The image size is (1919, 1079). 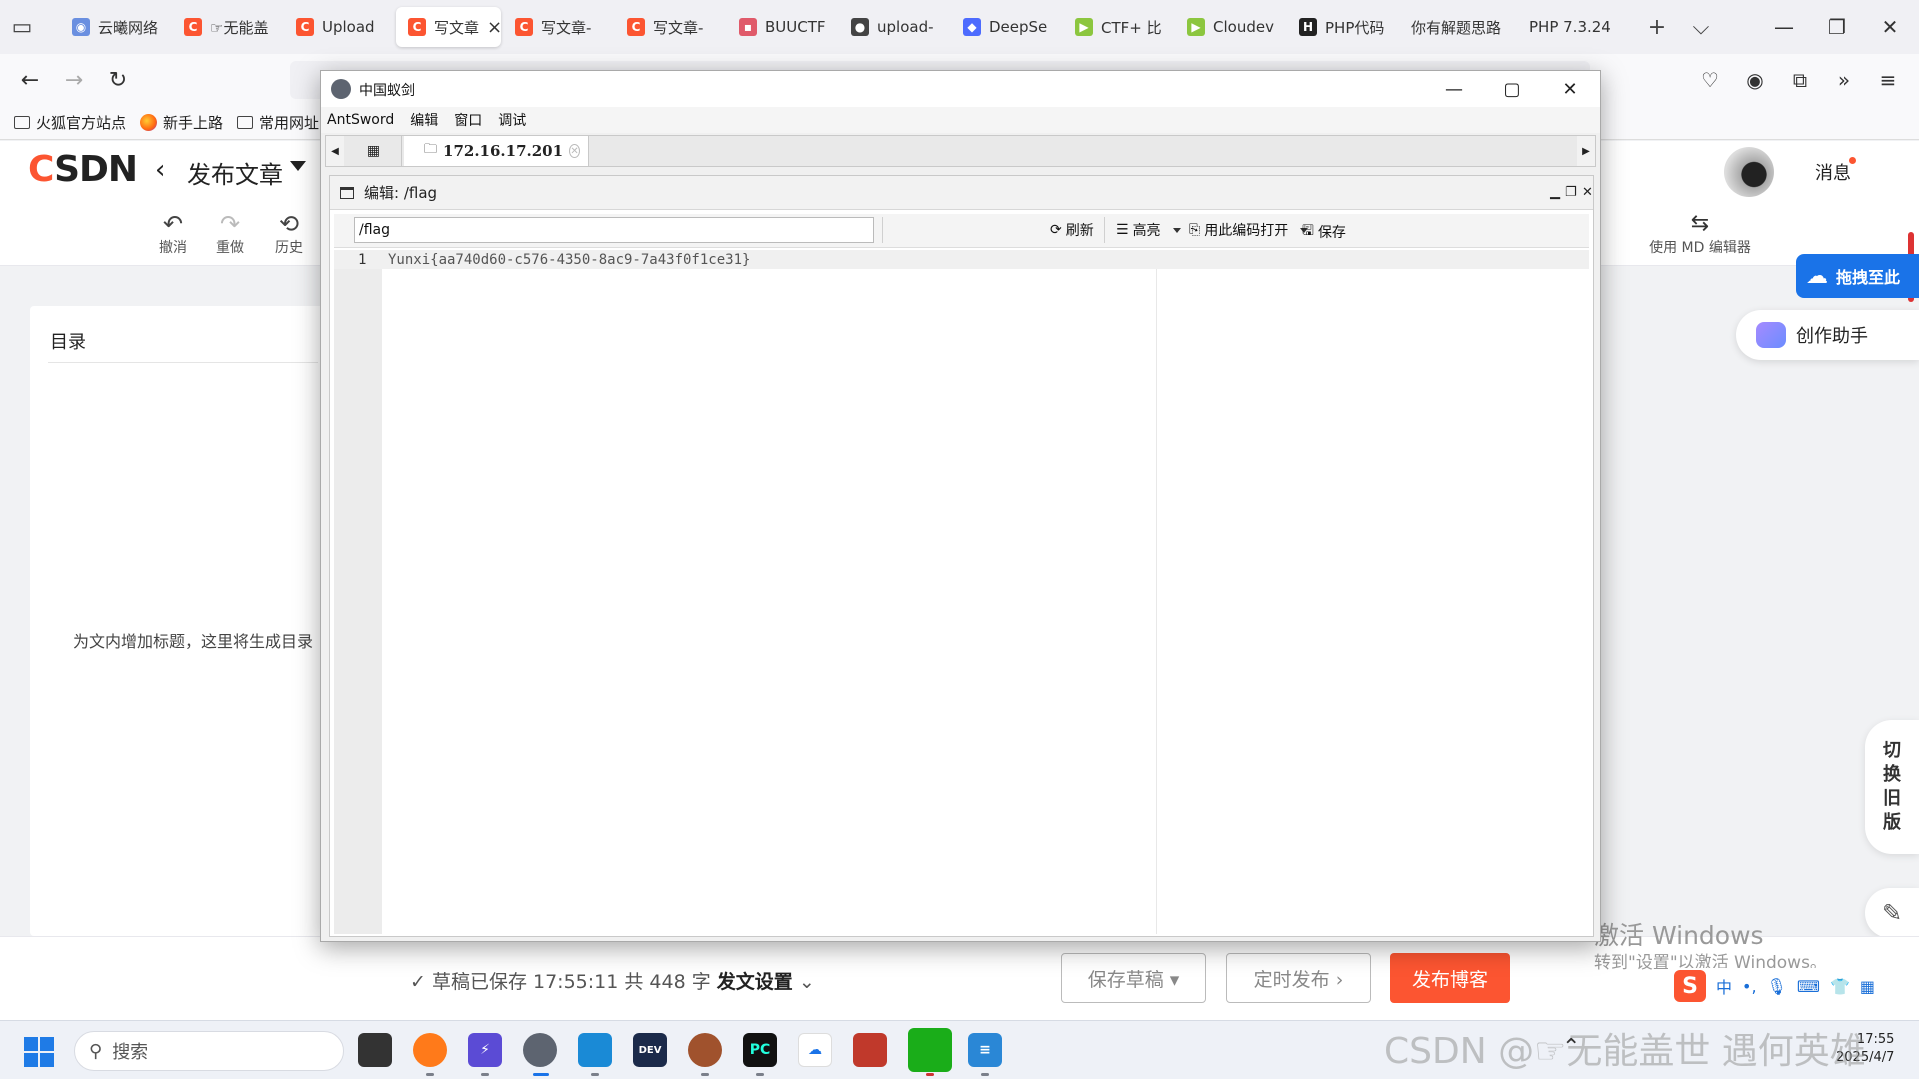 I want to click on maximize-button: ▢, so click(x=1512, y=89).